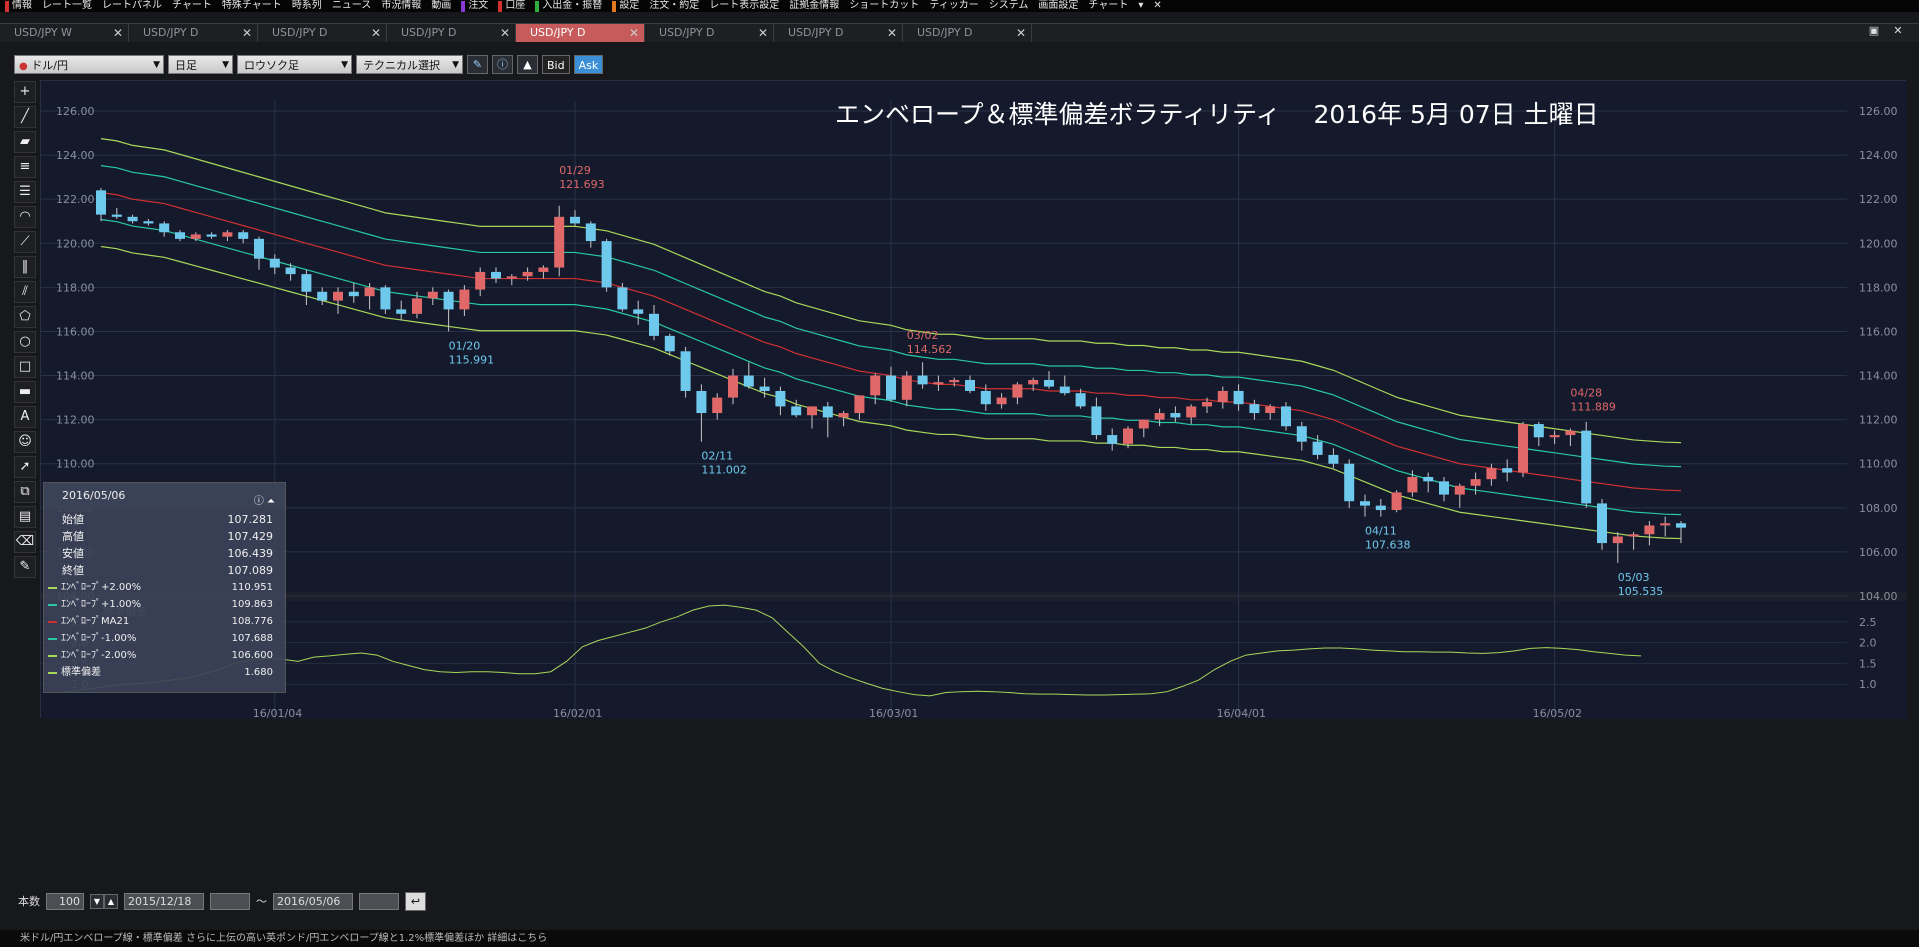  Describe the element at coordinates (25, 442) in the screenshot. I see `smiley-tool-button: ☺` at that location.